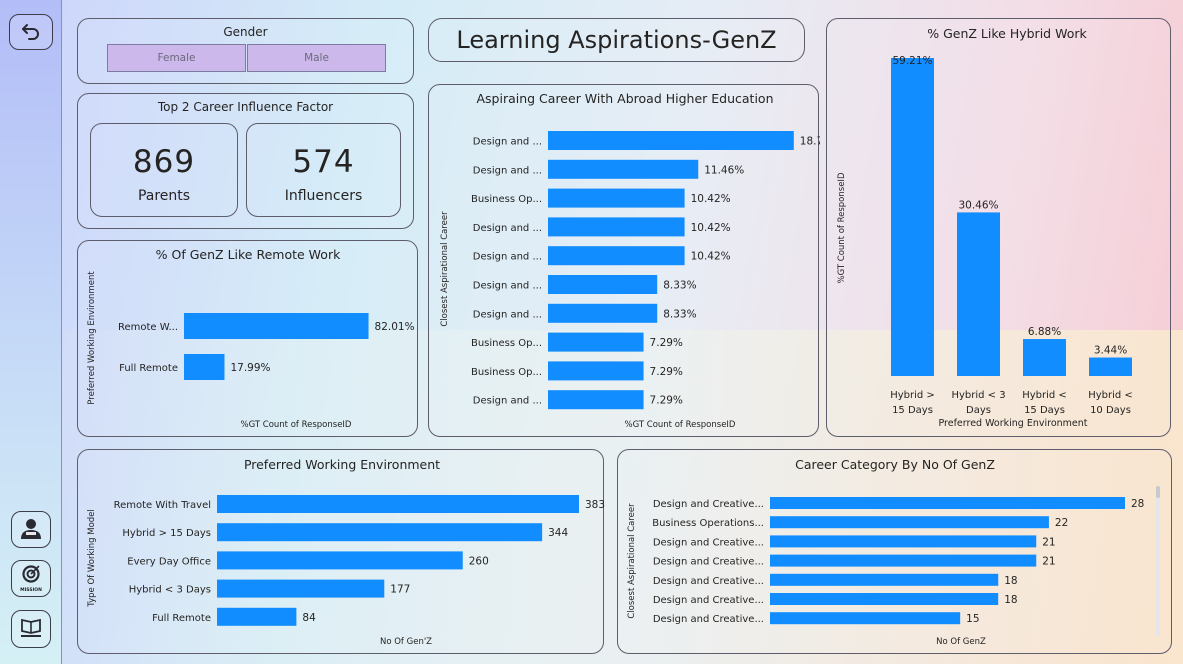  I want to click on data-label: 8.33%, so click(679, 286).